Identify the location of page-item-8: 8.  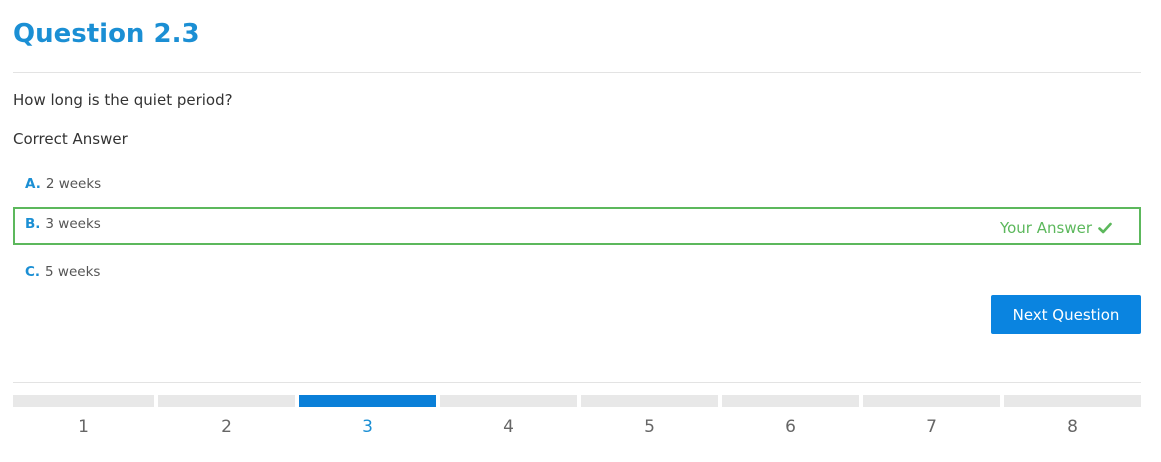
(1072, 420).